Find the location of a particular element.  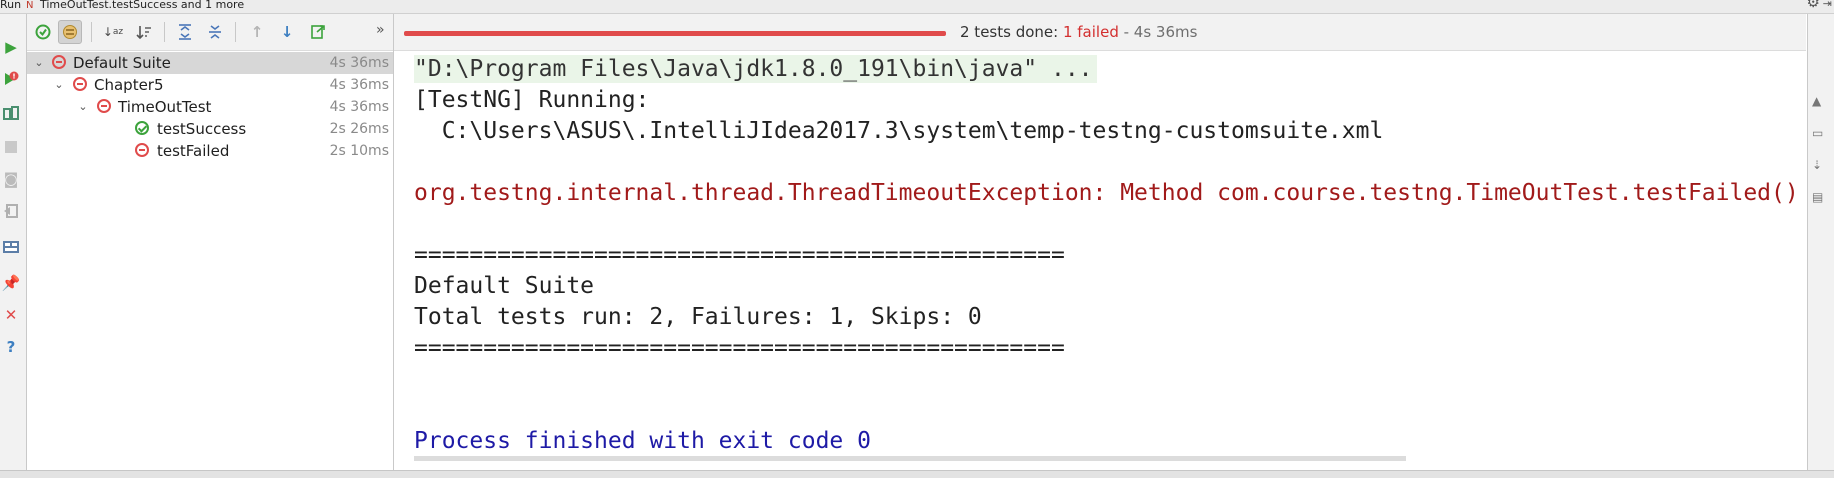

console-line-process-finished: Process finished with exit code 0 is located at coordinates (642, 441).